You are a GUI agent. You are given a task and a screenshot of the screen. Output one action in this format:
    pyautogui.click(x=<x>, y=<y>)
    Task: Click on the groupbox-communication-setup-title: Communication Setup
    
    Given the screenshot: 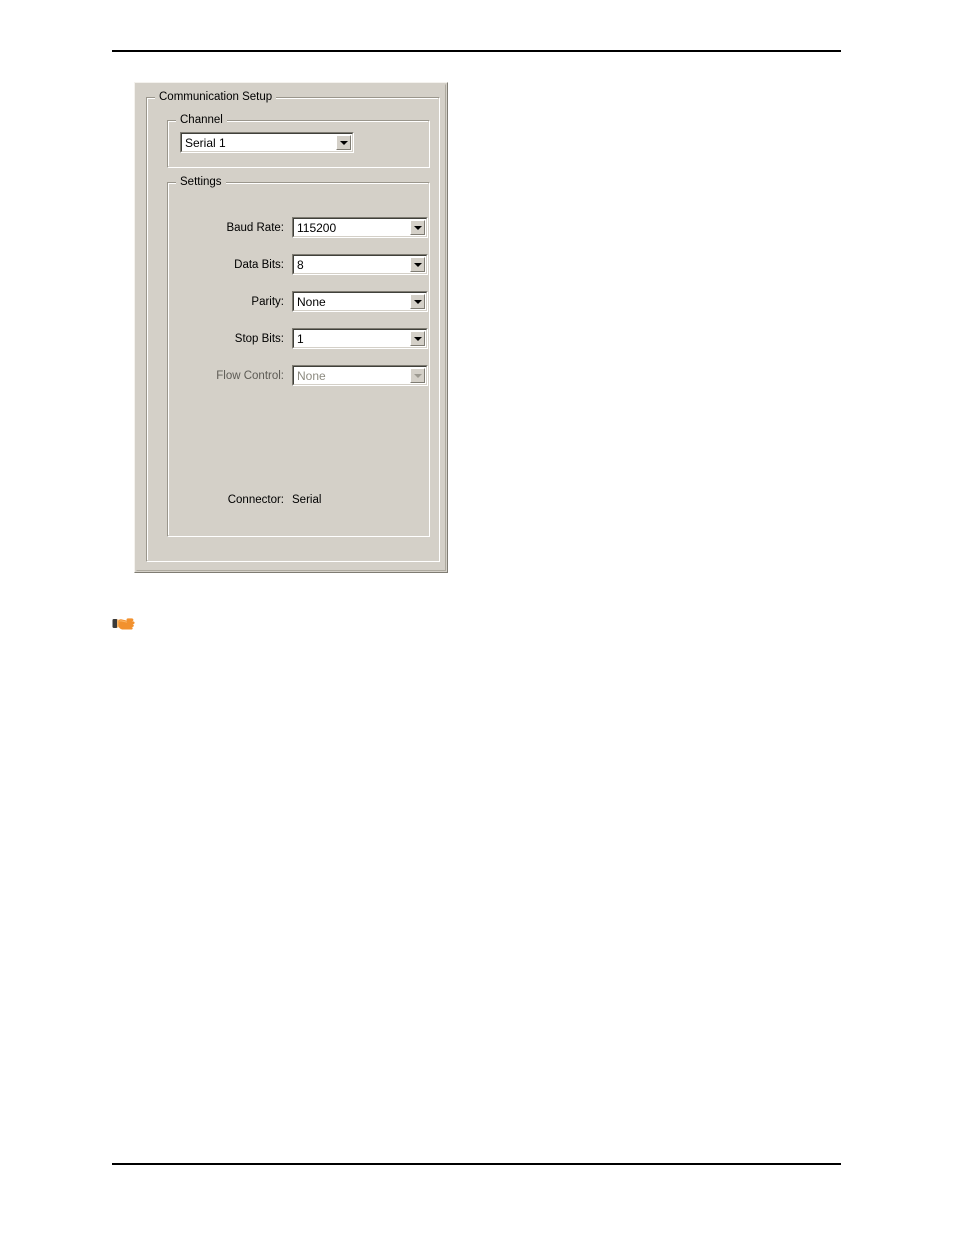 What is the action you would take?
    pyautogui.click(x=216, y=97)
    